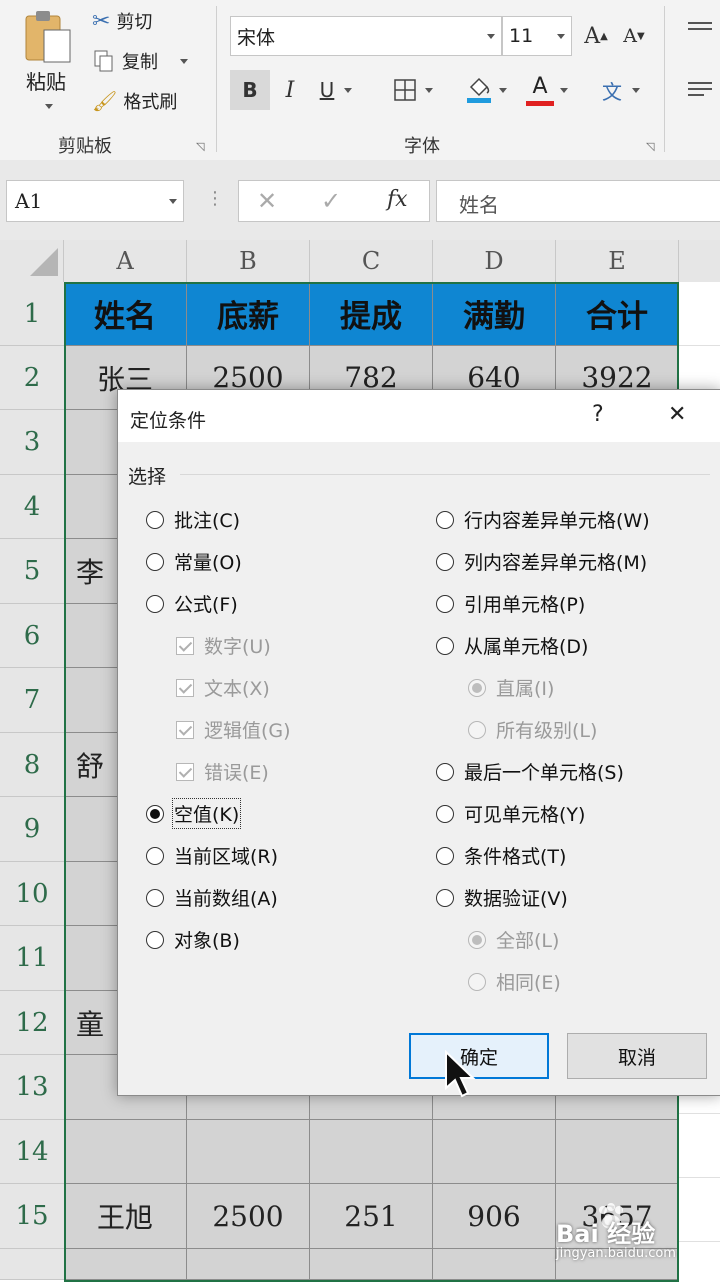 This screenshot has width=720, height=1282. Describe the element at coordinates (32, 765) in the screenshot. I see `row-header: 8` at that location.